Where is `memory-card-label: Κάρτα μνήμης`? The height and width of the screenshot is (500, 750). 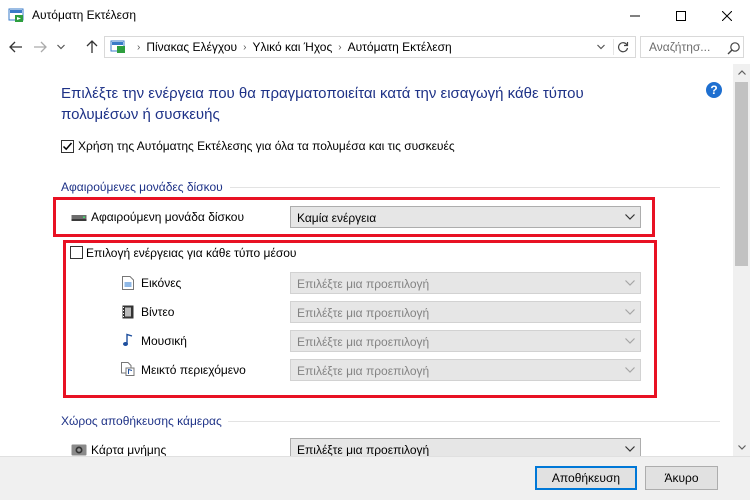
memory-card-label: Κάρτα μνήμης is located at coordinates (129, 449).